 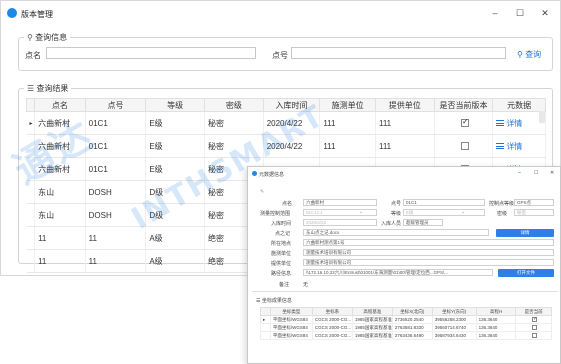 I want to click on coord-column-header: 坐标X(北向), so click(x=412, y=311).